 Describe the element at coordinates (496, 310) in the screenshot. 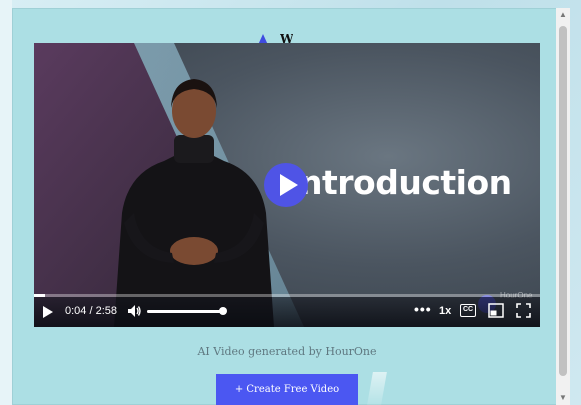

I see `picture-in-picture-icon` at that location.